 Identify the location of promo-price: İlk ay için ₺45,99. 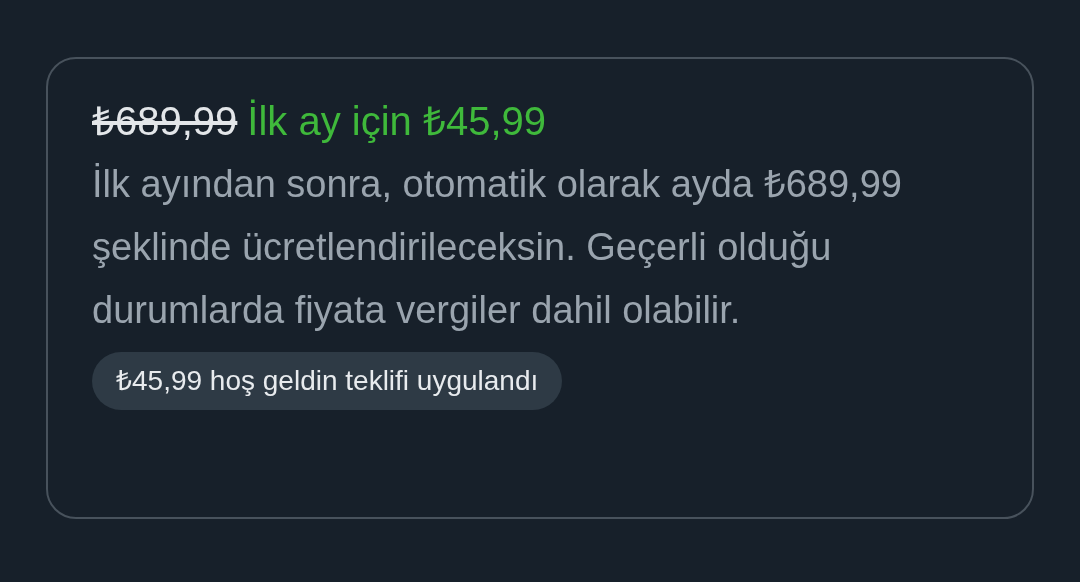
(397, 121).